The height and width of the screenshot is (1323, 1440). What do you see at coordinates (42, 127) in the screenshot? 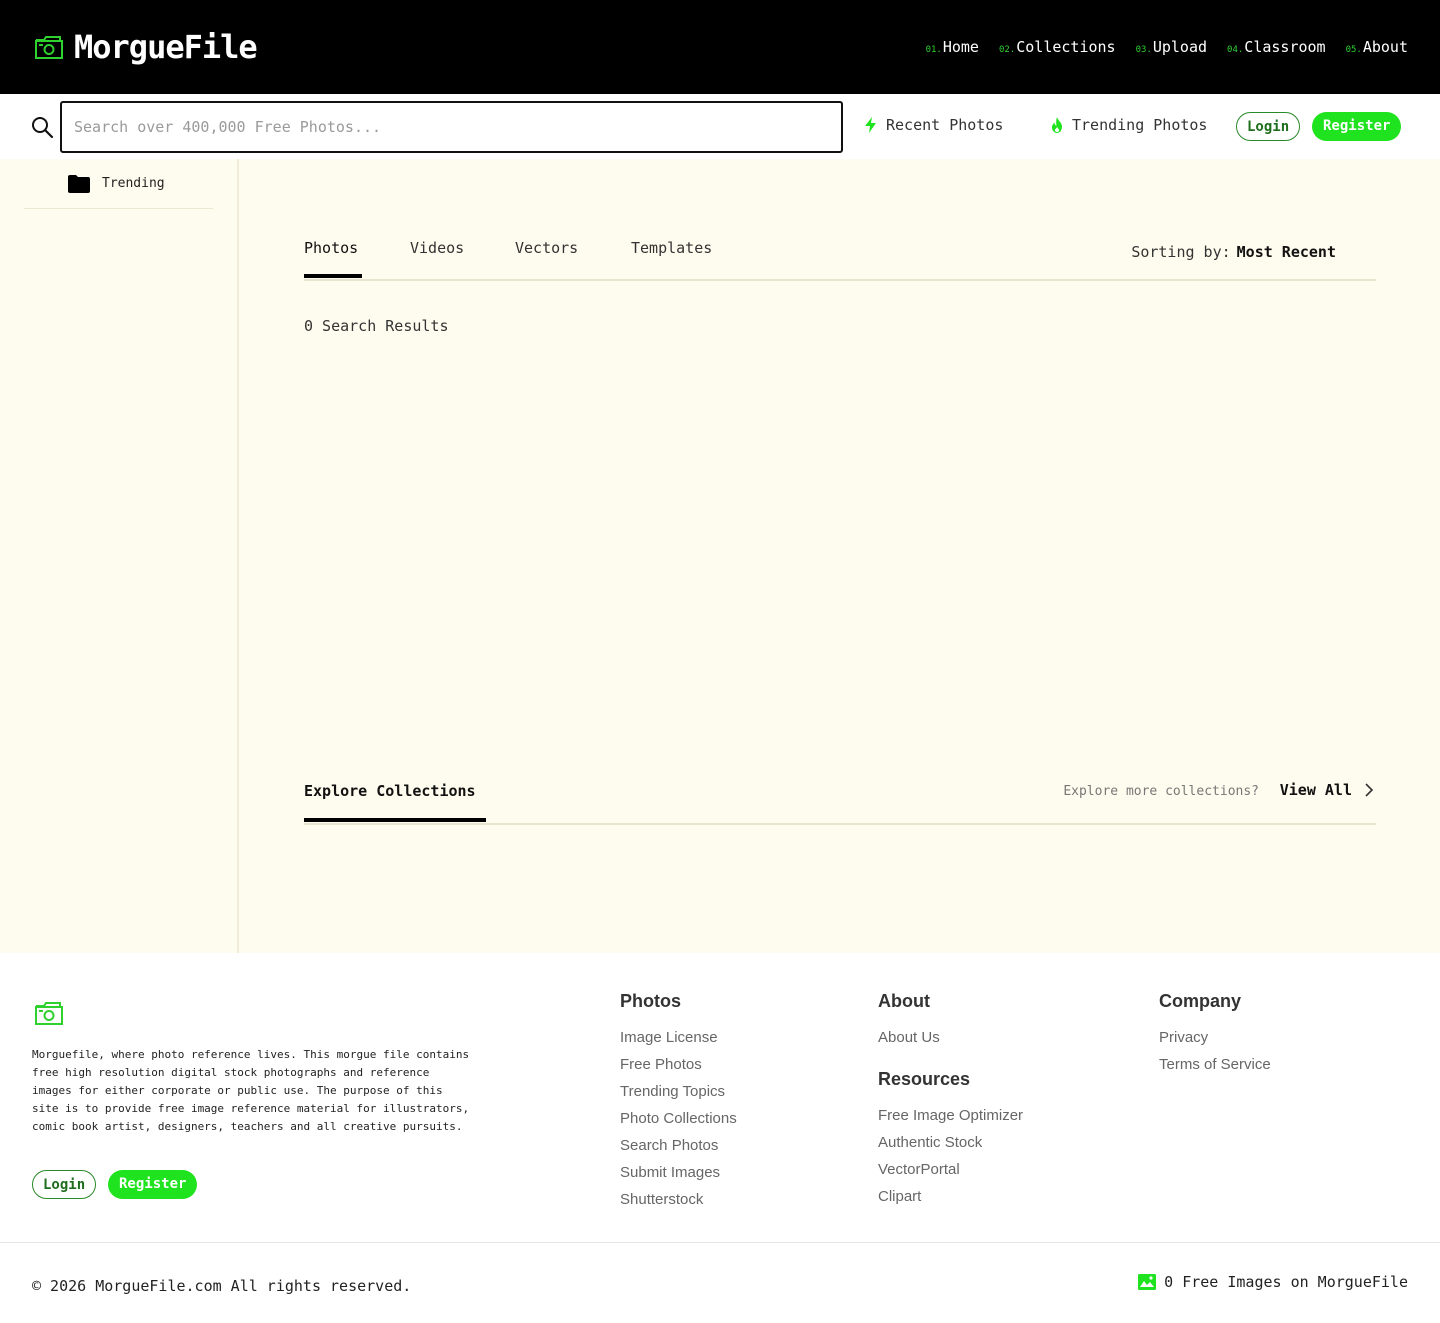
I see `search-icon` at bounding box center [42, 127].